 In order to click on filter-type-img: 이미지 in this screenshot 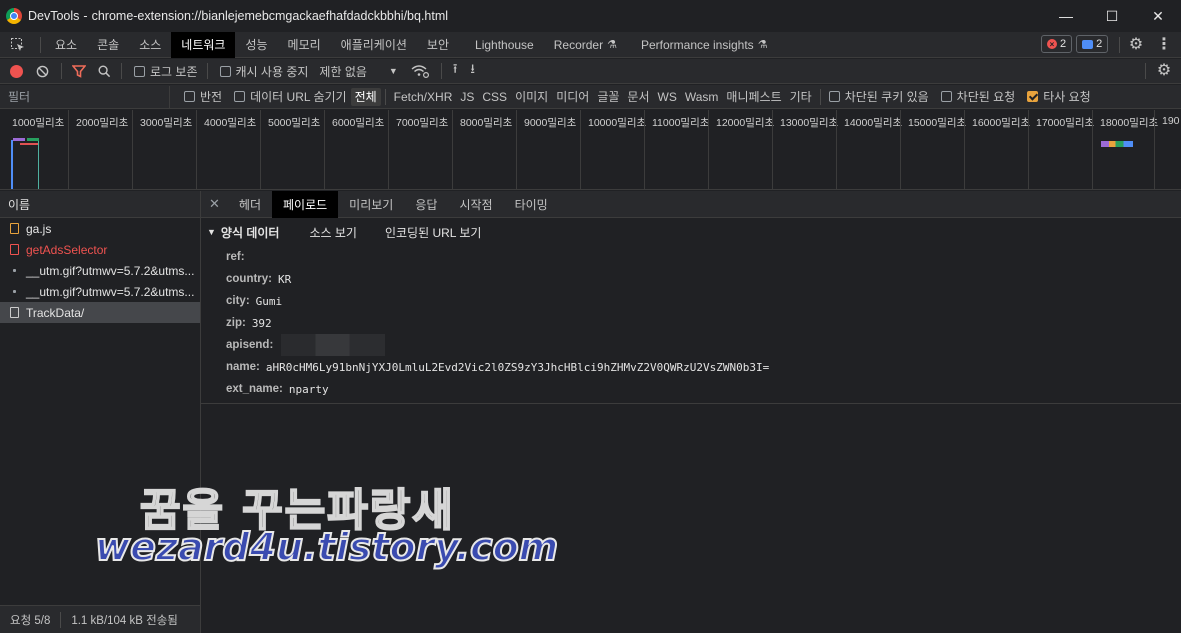, I will do `click(531, 97)`.